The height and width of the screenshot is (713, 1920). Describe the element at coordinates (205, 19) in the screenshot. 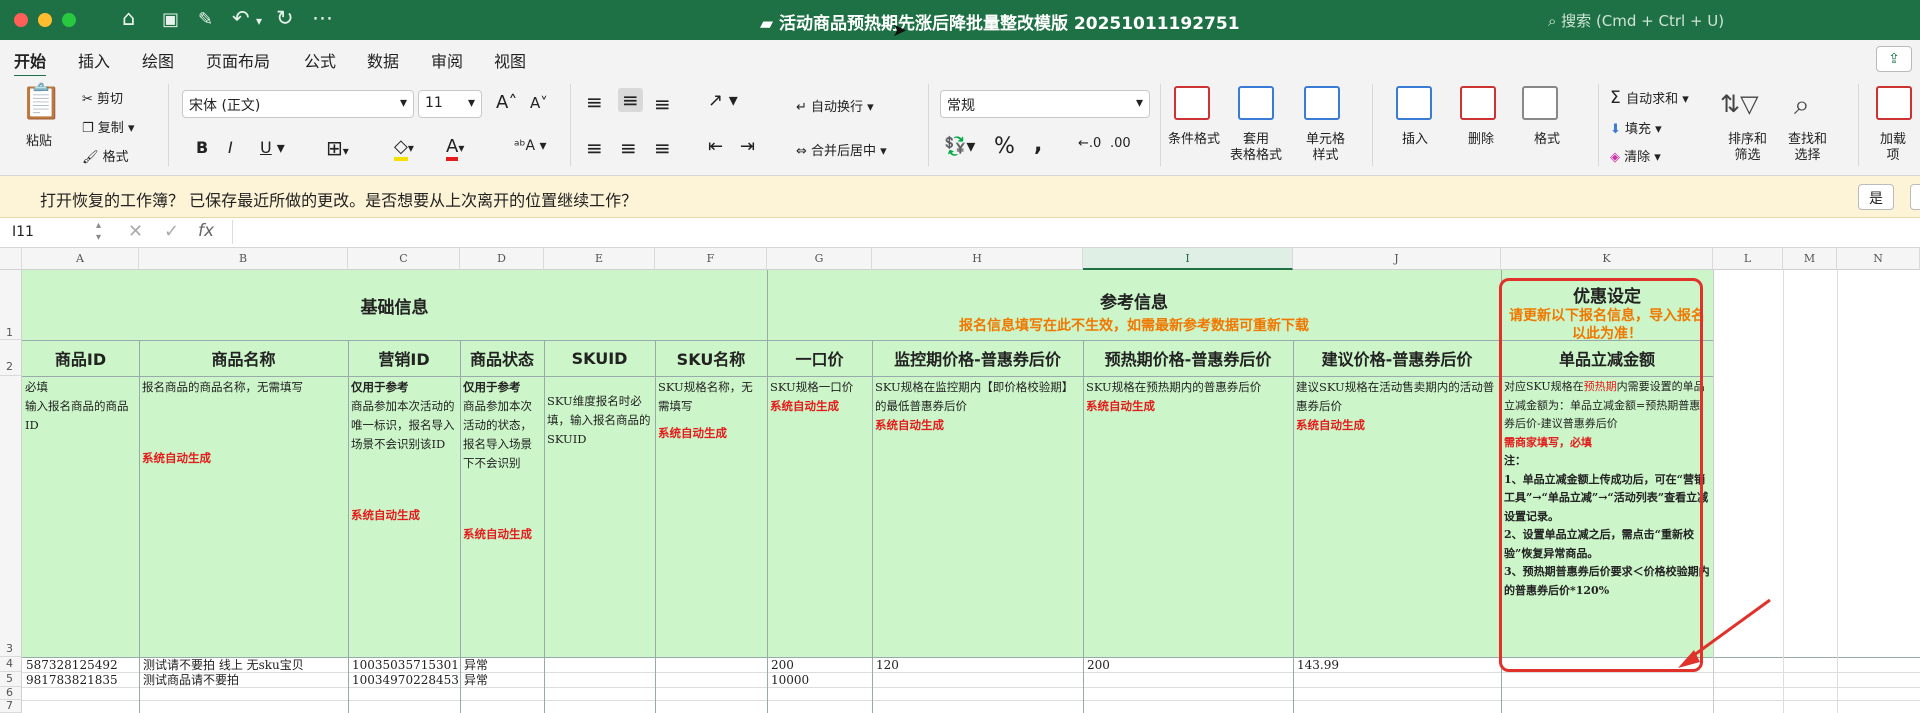

I see `edit-icon: ✎` at that location.